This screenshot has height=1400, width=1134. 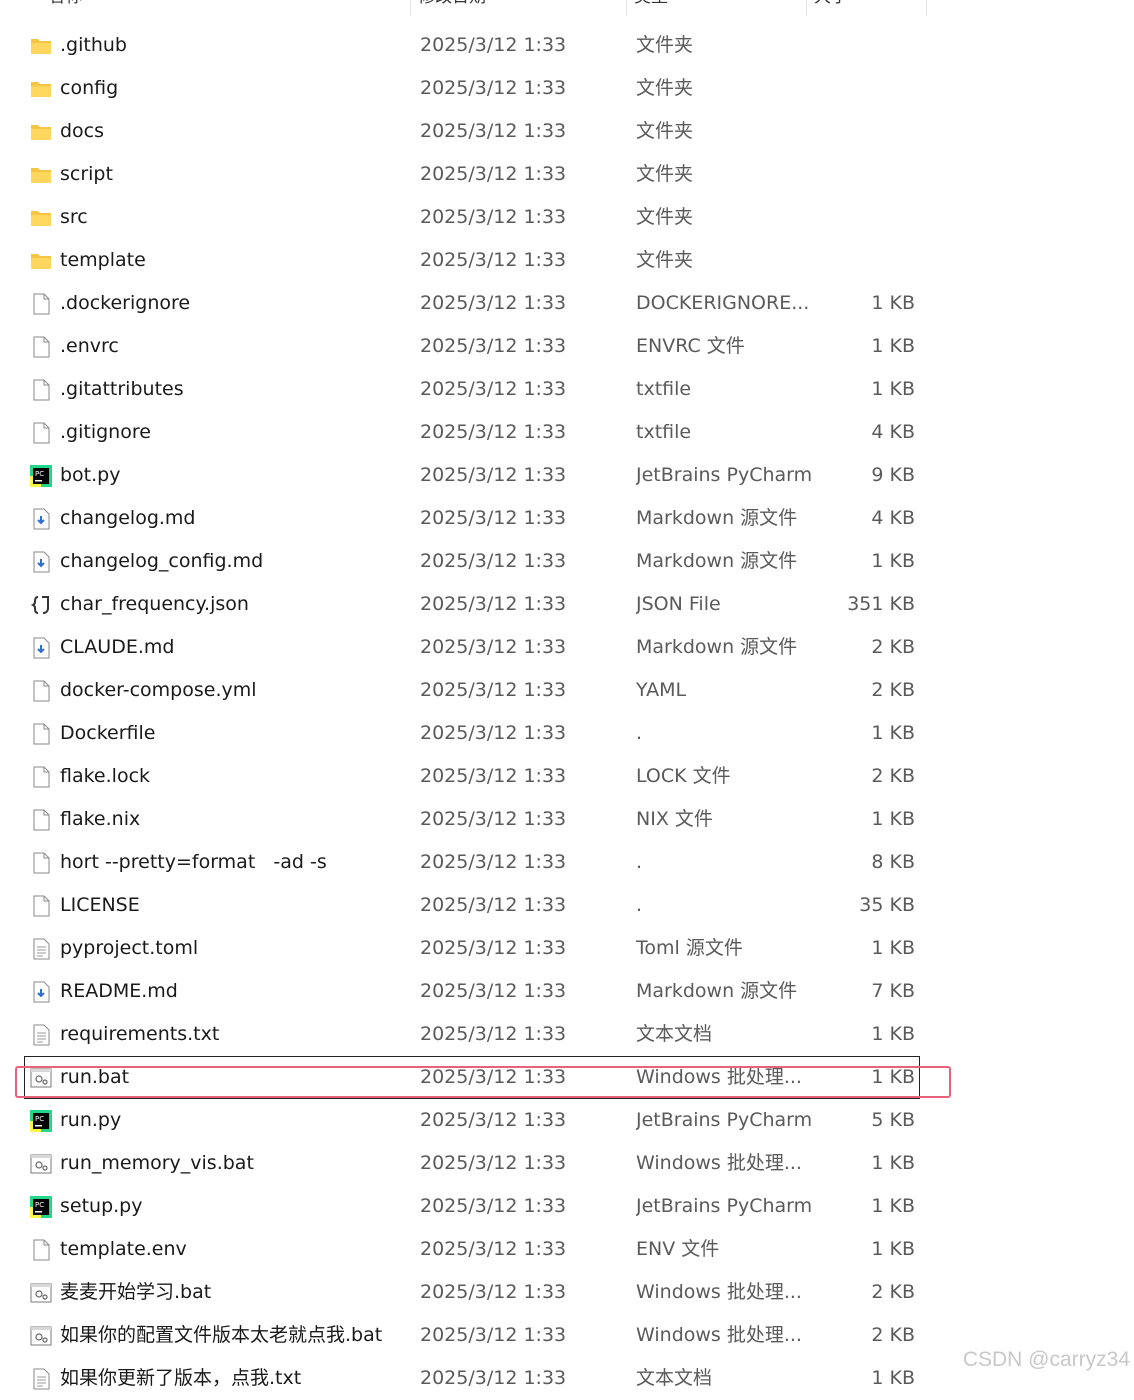 What do you see at coordinates (480, 690) in the screenshot?
I see `file-row: docker-compose.yml 2025/3/12 1:33 YAML 2 KB` at bounding box center [480, 690].